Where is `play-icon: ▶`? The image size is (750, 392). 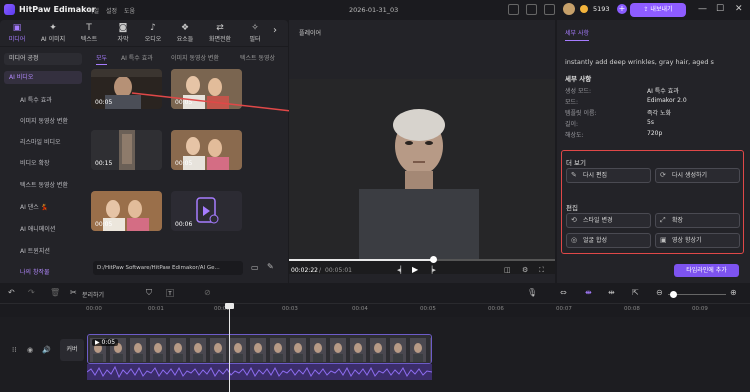
play-icon: ▶ is located at coordinates (415, 269).